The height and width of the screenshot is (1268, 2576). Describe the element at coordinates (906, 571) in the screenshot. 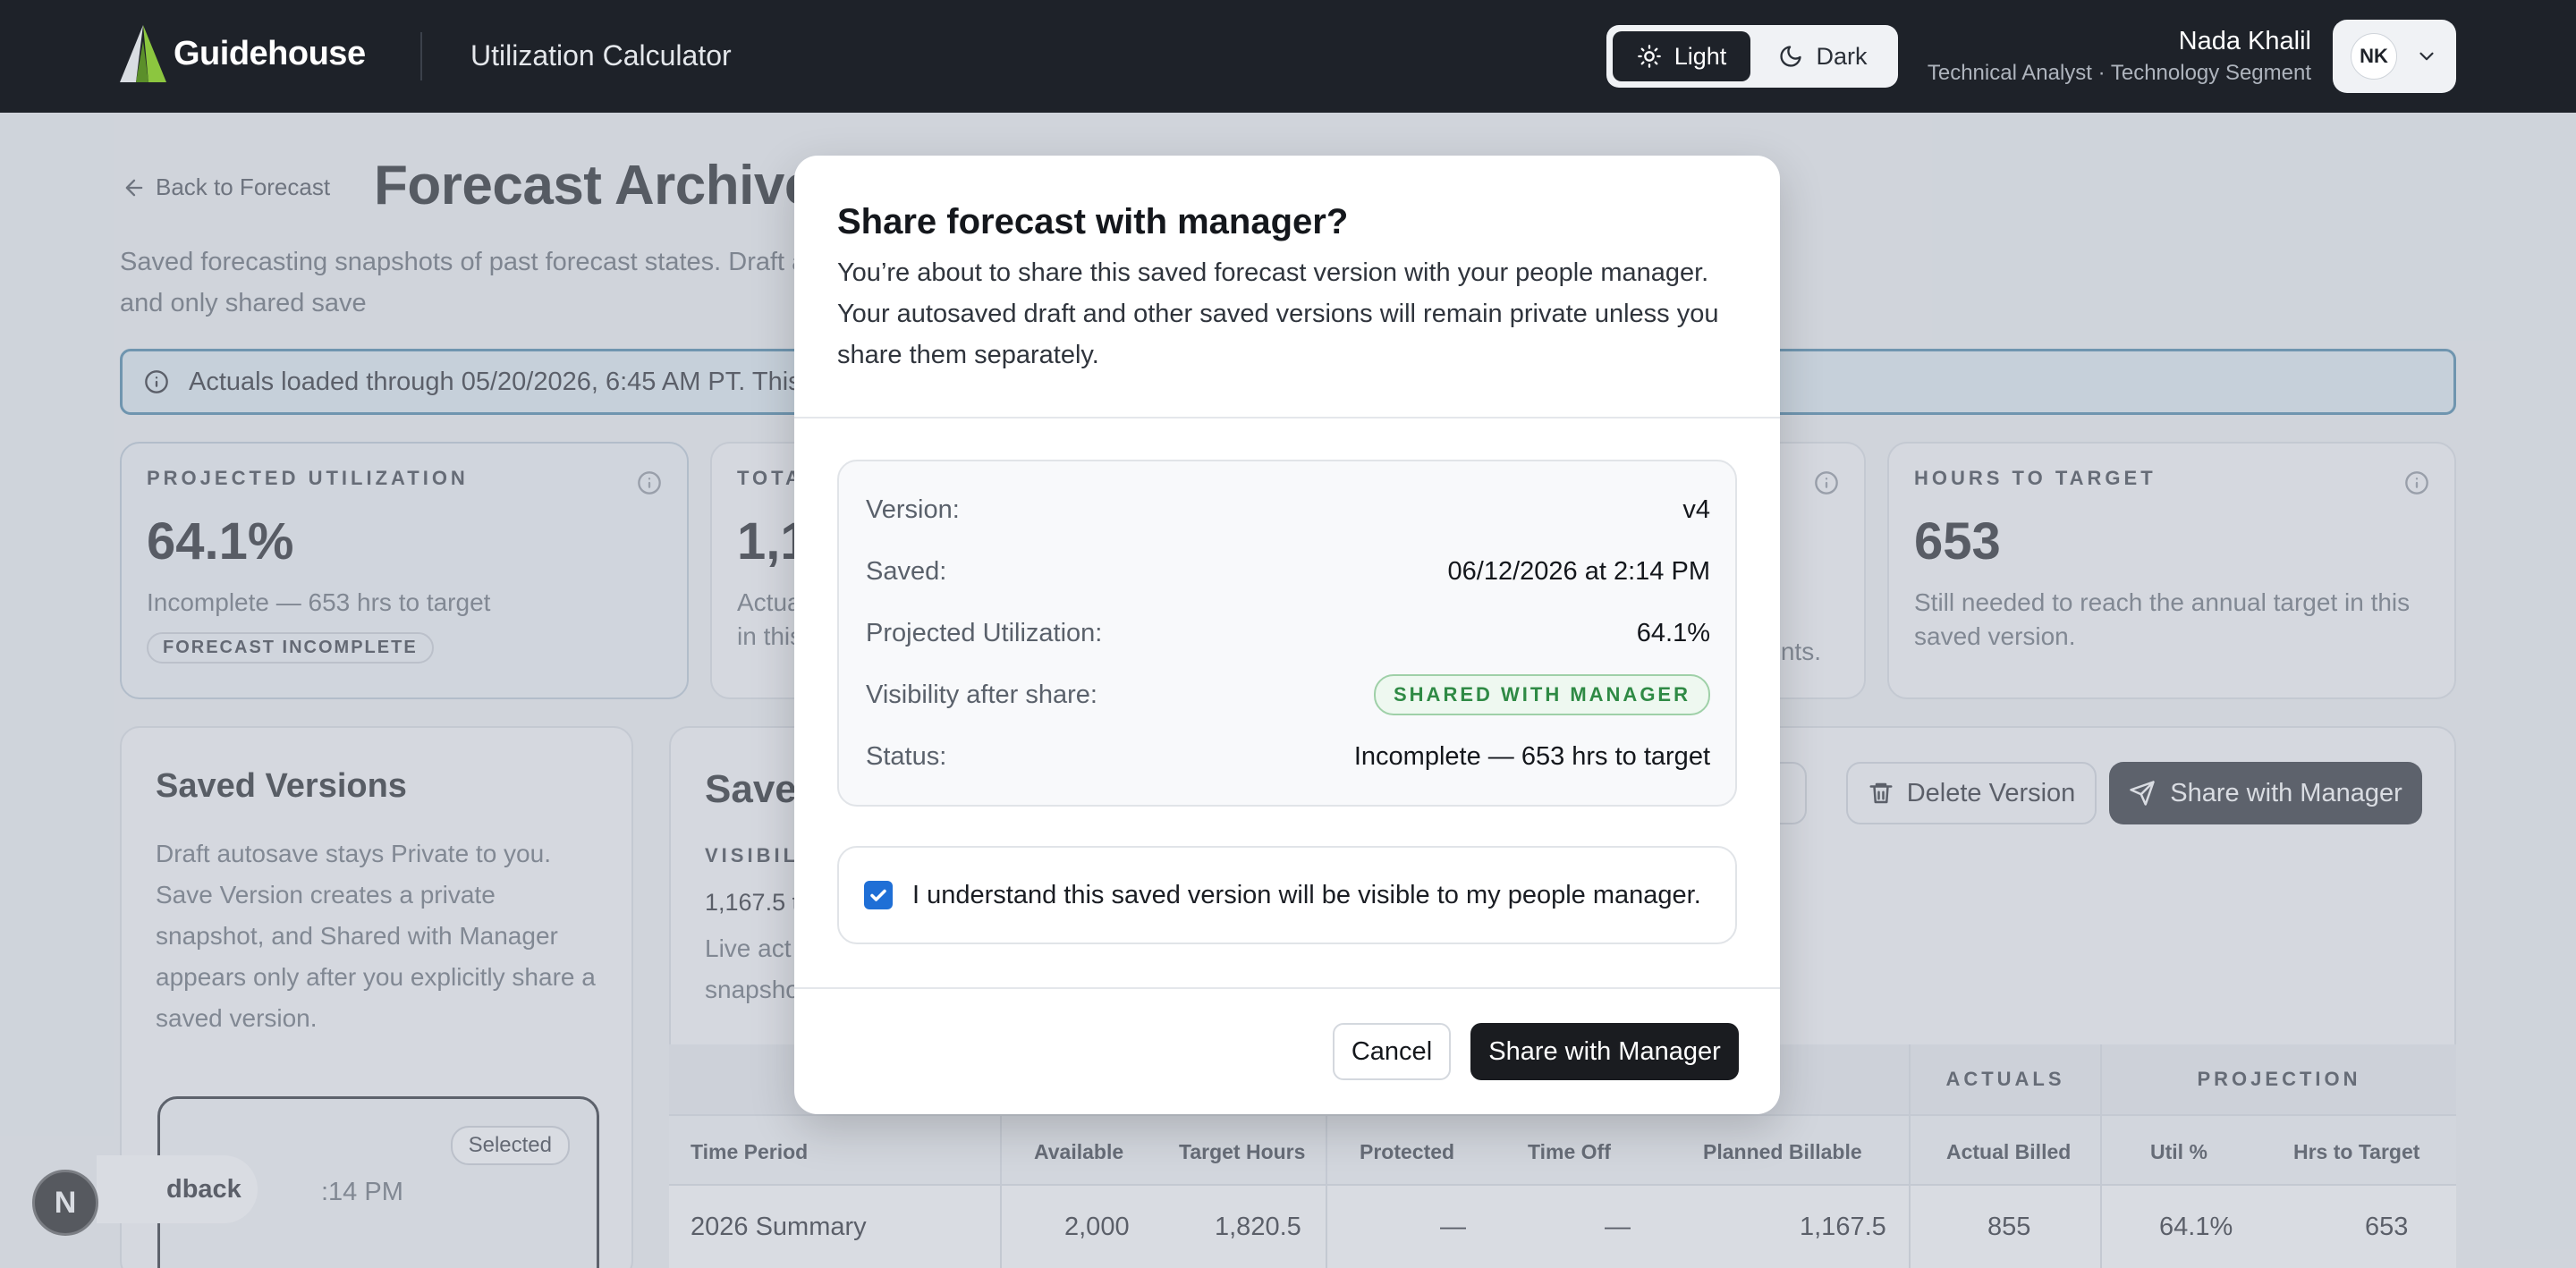

I see `summary-label: Saved:` at that location.